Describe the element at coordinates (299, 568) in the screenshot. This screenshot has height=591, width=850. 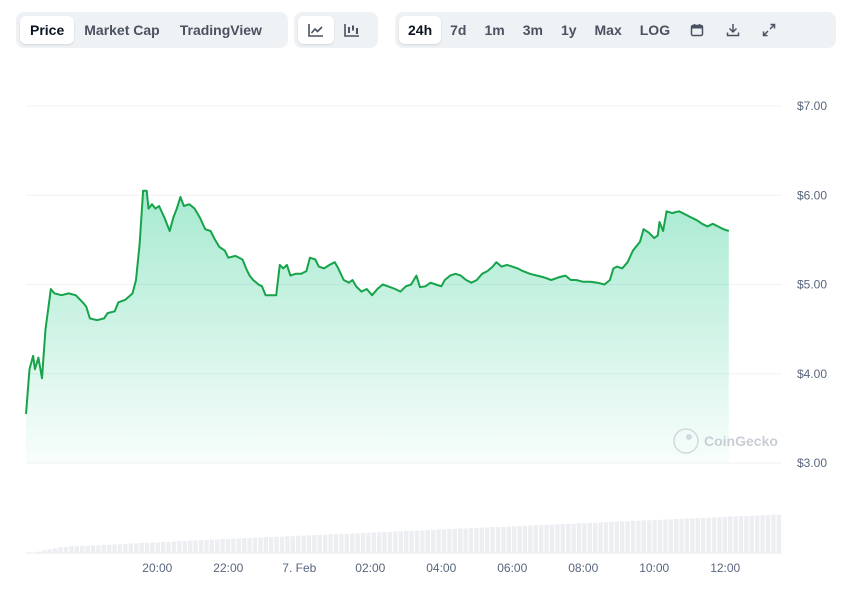
I see `x-tick-label: 7. Feb` at that location.